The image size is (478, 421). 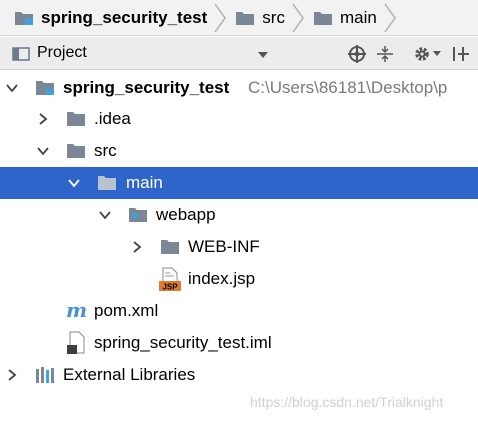 I want to click on web-folder-icon, so click(x=138, y=215).